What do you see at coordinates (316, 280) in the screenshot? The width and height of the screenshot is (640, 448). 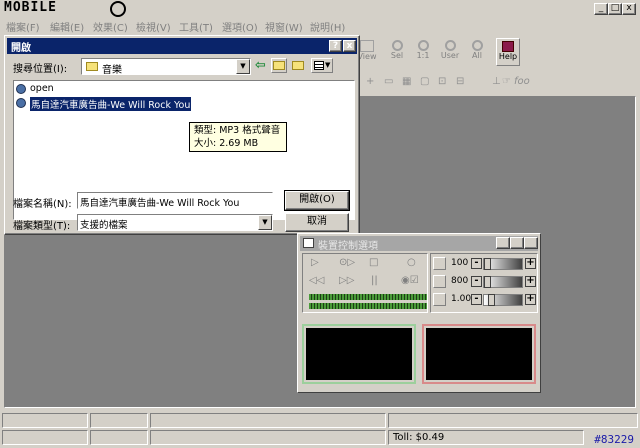 I see `rewind-icon: ◁◁` at bounding box center [316, 280].